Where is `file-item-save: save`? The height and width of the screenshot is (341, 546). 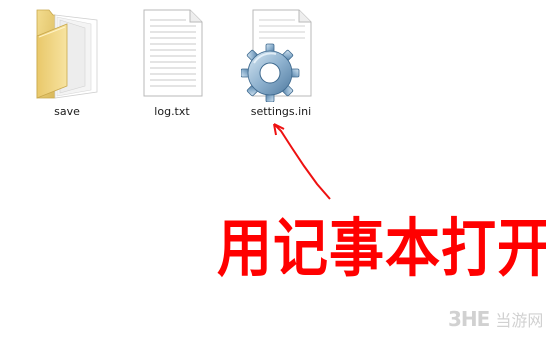 file-item-save: save is located at coordinates (67, 65).